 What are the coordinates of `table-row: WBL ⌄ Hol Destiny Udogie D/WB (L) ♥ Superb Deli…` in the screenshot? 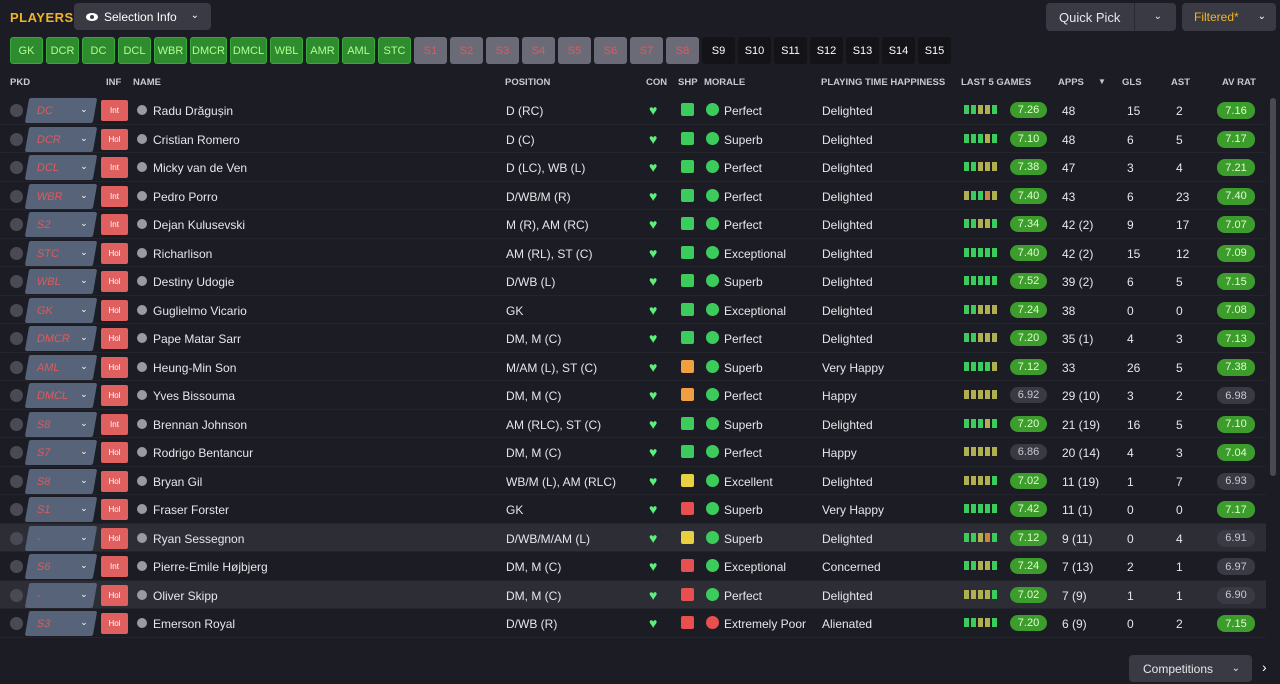 It's located at (633, 281).